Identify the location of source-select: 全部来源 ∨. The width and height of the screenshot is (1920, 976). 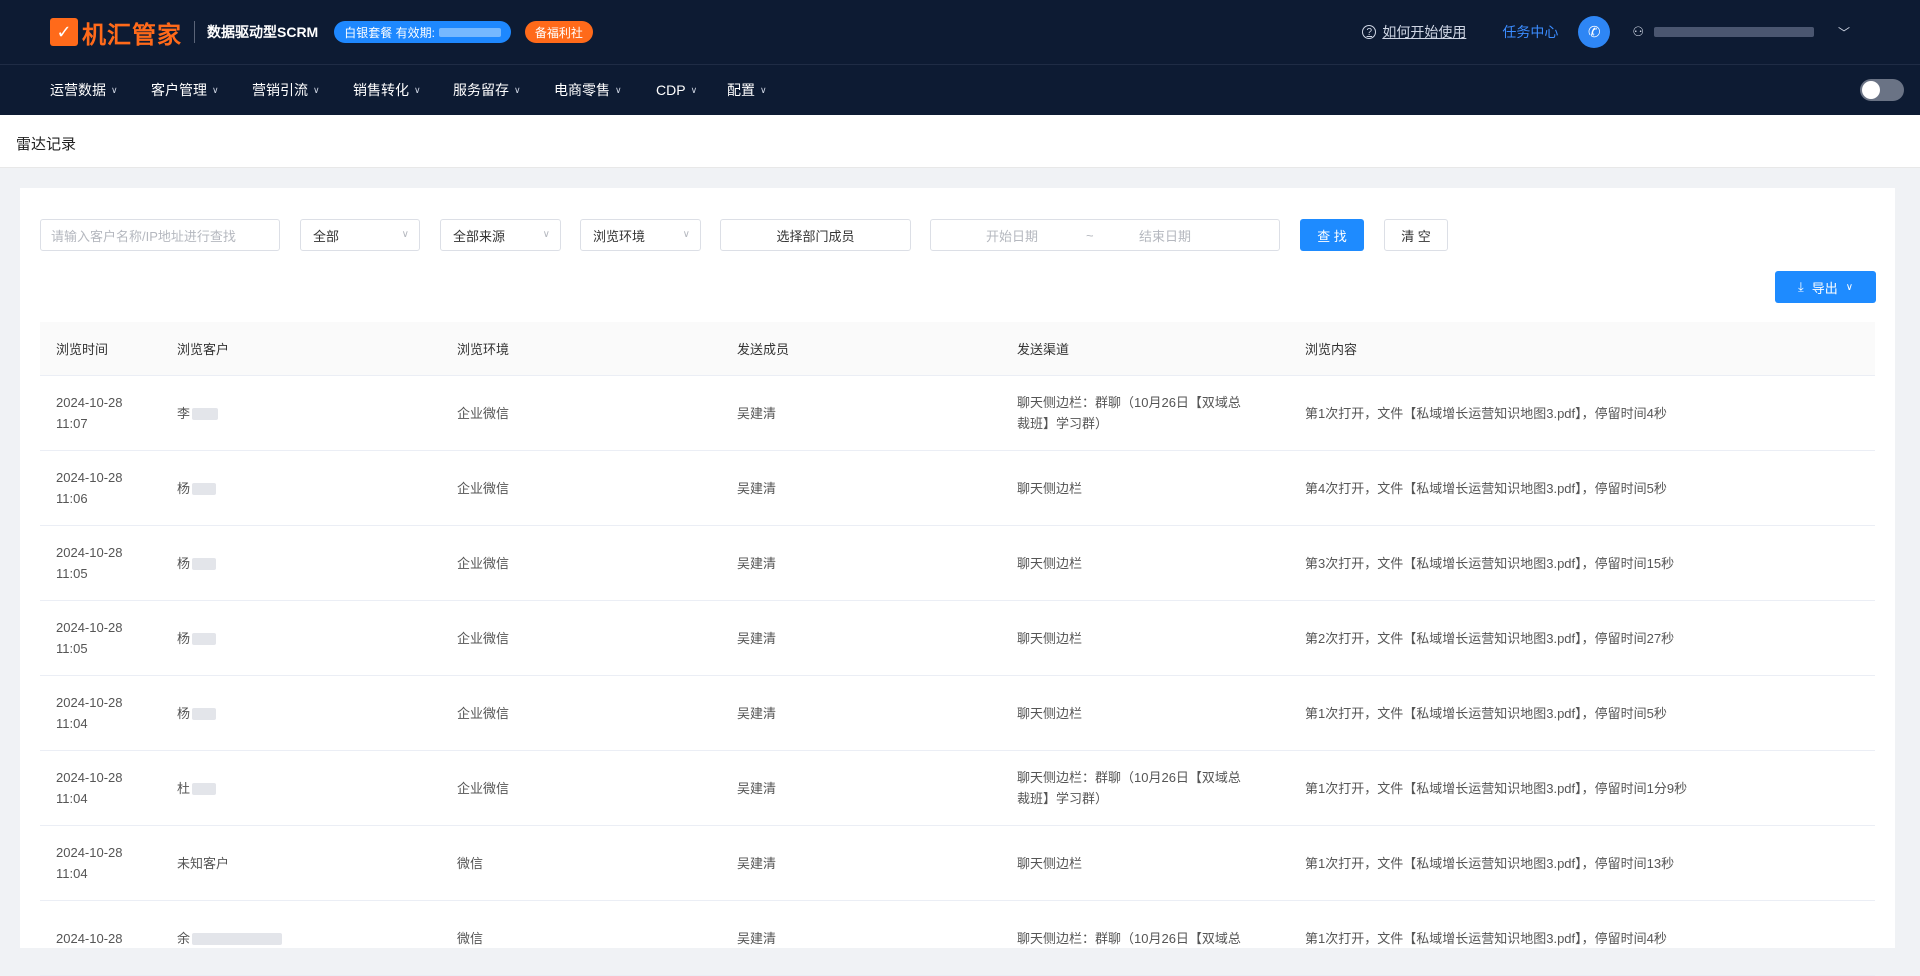
(500, 235).